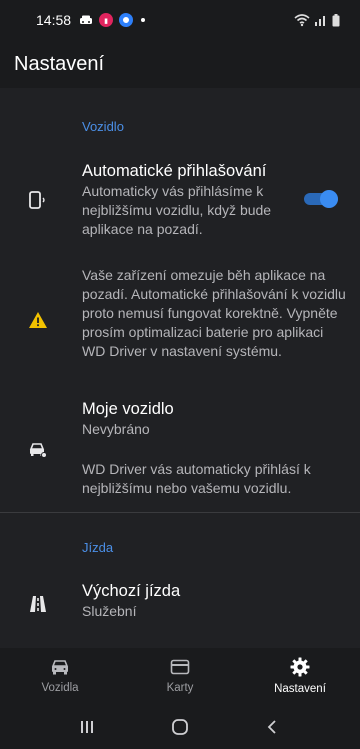 Image resolution: width=360 pixels, height=749 pixels. What do you see at coordinates (37, 200) in the screenshot?
I see `phone-proximity-icon` at bounding box center [37, 200].